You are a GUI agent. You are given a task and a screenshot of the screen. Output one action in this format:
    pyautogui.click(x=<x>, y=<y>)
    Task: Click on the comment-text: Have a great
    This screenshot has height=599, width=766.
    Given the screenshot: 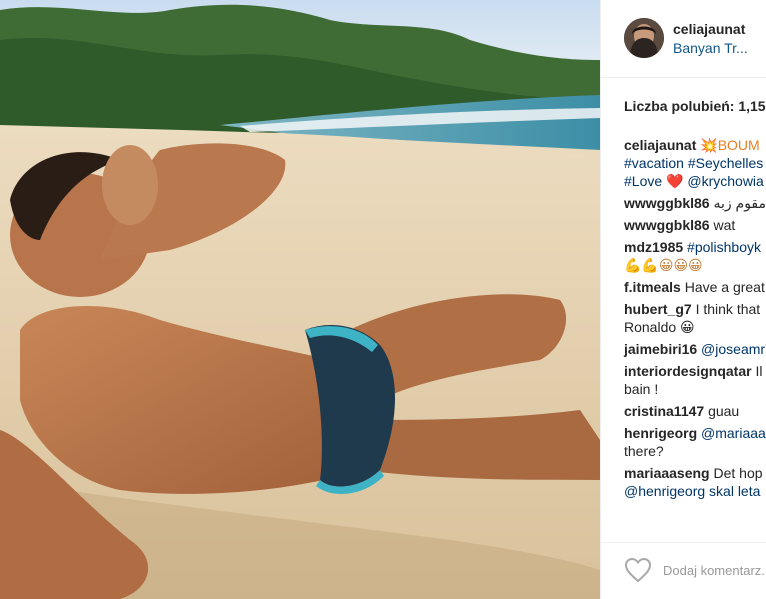 What is the action you would take?
    pyautogui.click(x=724, y=287)
    